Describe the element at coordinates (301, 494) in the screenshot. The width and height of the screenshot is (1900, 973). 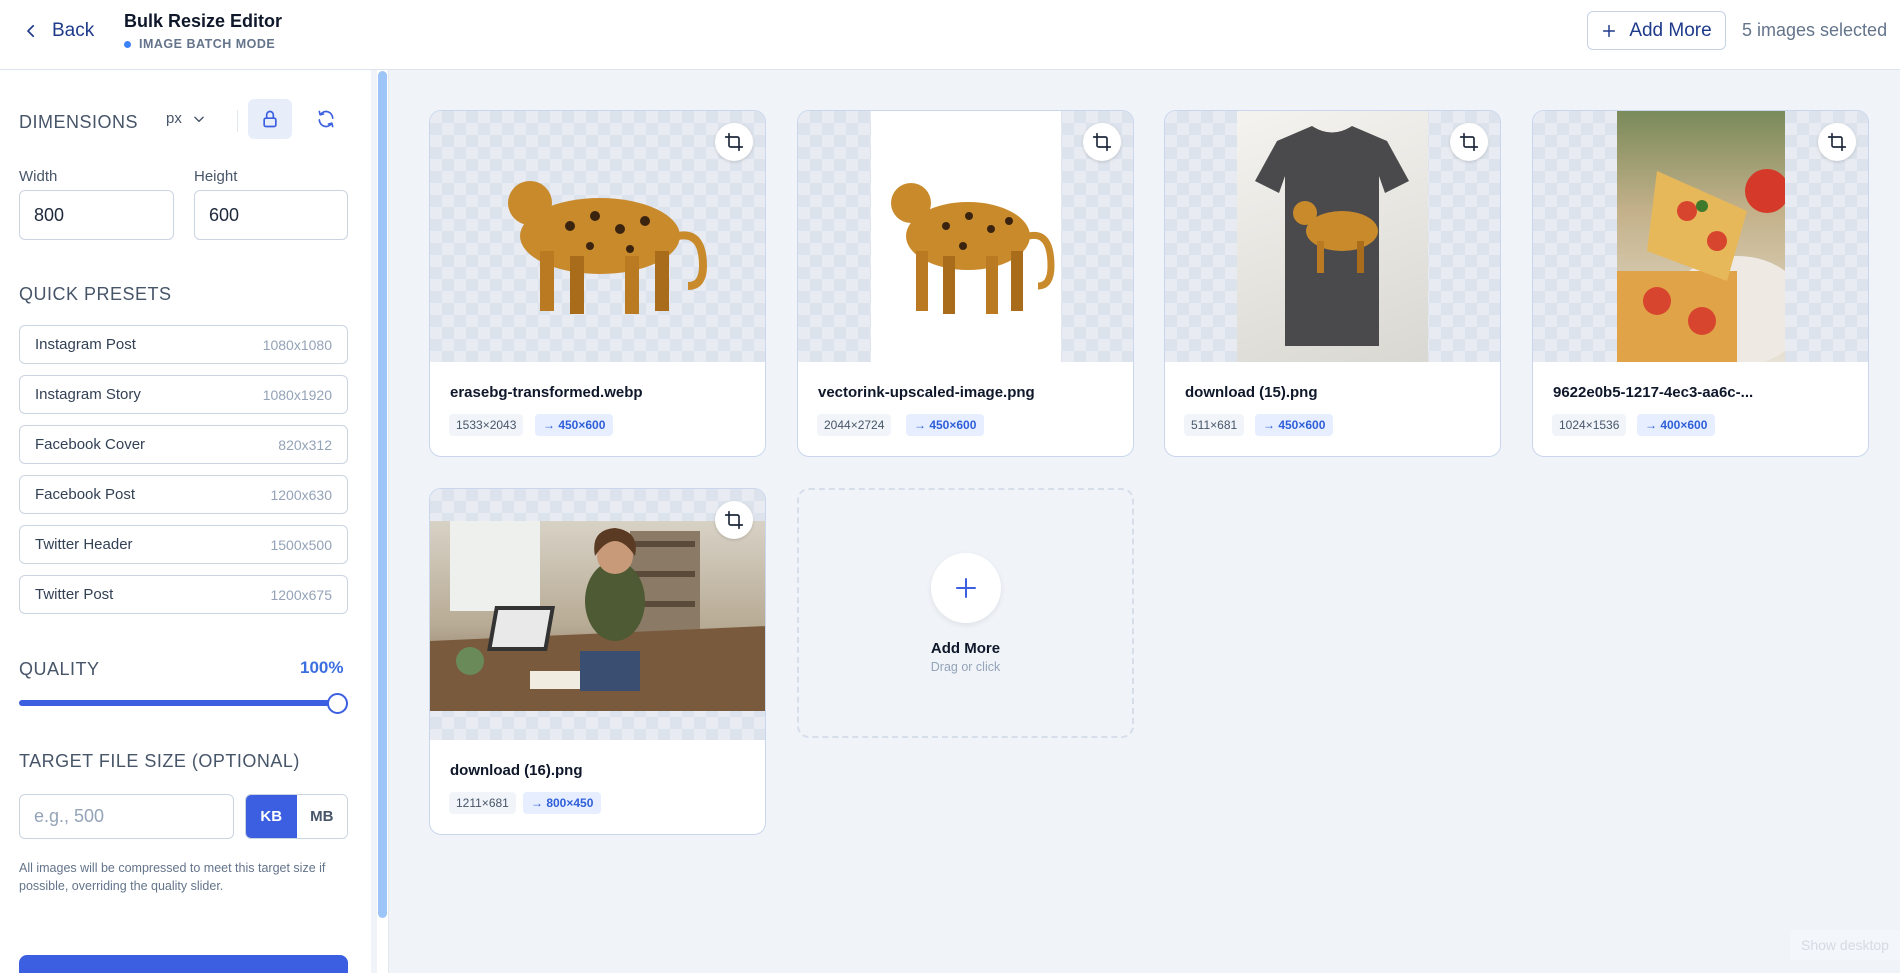
I see `preset-size: 1200x630` at that location.